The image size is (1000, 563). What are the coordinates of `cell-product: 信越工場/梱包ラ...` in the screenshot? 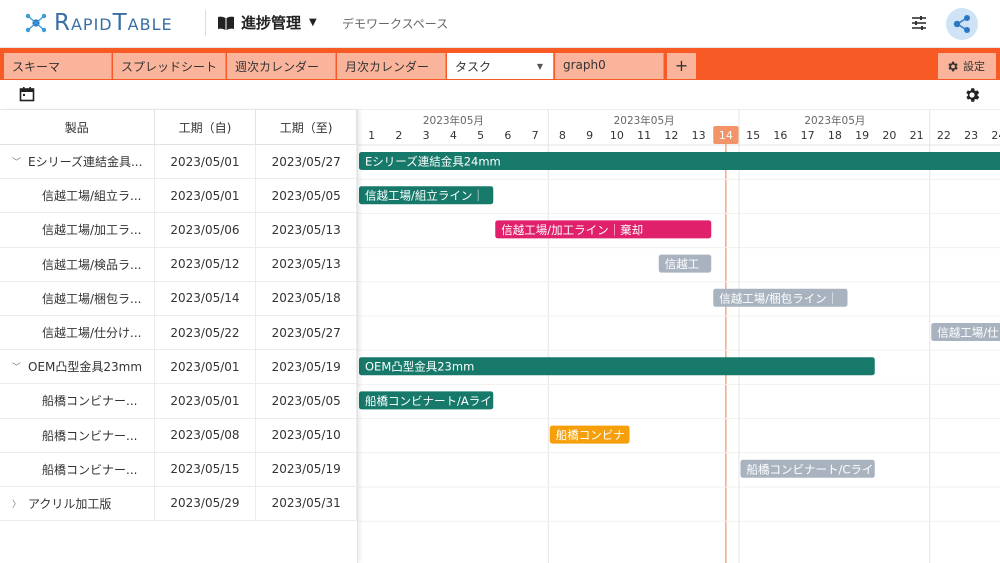 It's located at (77, 298).